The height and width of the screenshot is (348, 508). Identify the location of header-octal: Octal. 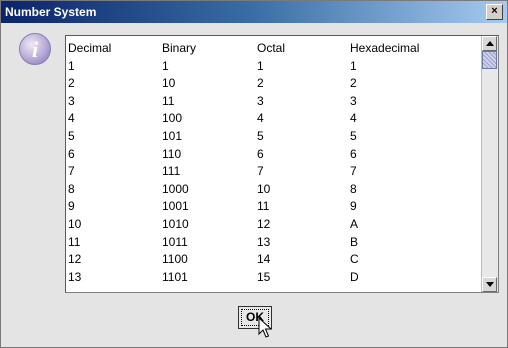
(271, 48).